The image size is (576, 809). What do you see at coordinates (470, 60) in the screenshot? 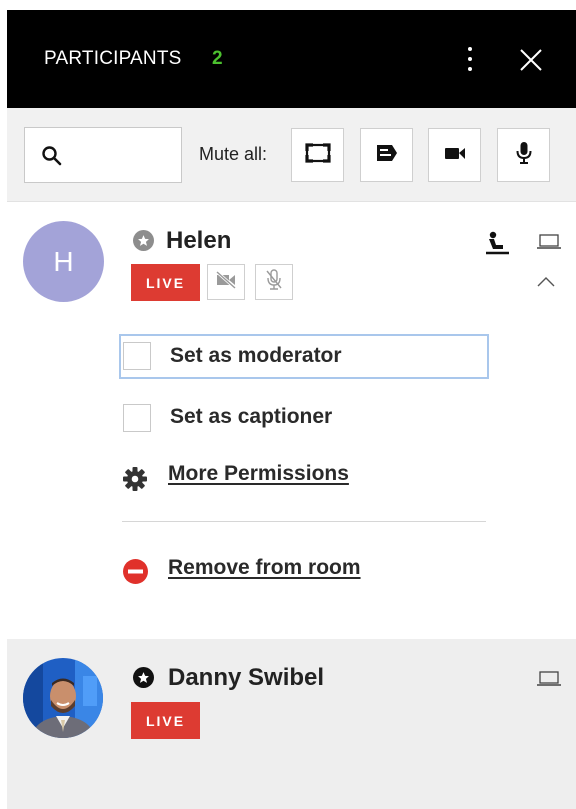
I see `more-options-icon` at bounding box center [470, 60].